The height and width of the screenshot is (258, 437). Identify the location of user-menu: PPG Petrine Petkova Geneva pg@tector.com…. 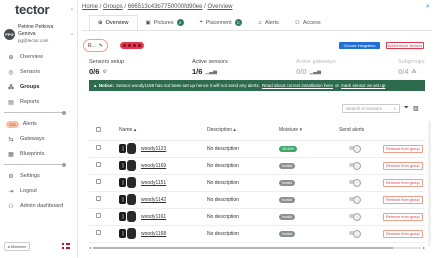
(39, 35).